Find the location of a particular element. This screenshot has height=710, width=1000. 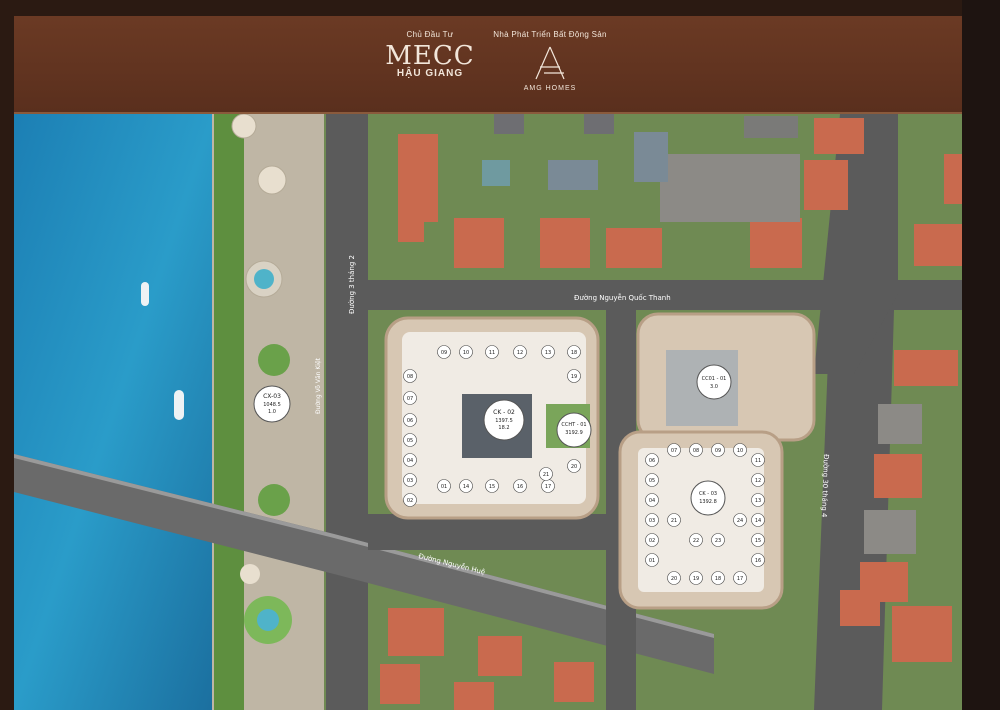

label-nguyen-quoc-thanh: Đường Nguyễn Quốc Thanh is located at coordinates (622, 297).